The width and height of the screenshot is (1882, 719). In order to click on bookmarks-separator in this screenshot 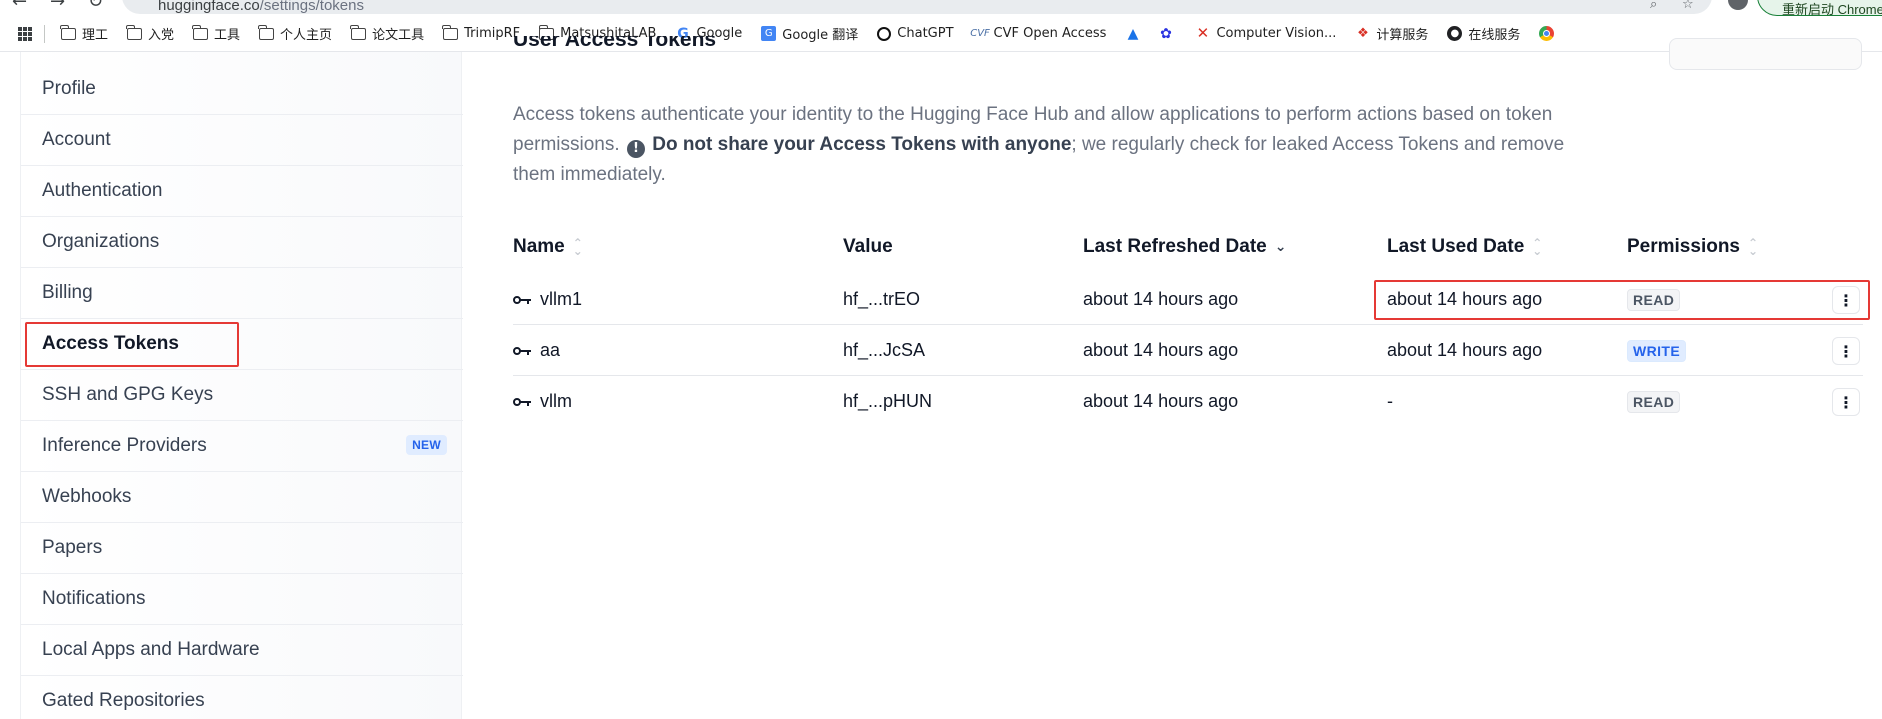, I will do `click(44, 33)`.